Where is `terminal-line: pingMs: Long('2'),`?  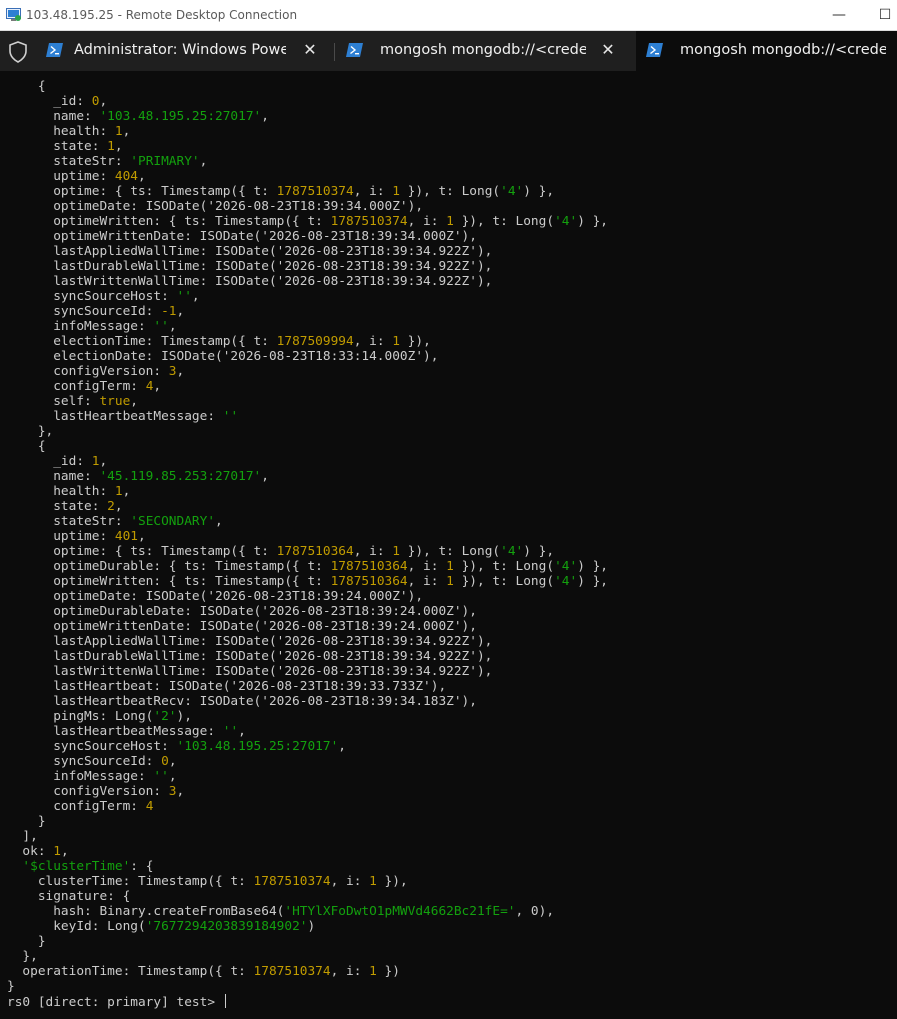
terminal-line: pingMs: Long('2'), is located at coordinates (99, 716).